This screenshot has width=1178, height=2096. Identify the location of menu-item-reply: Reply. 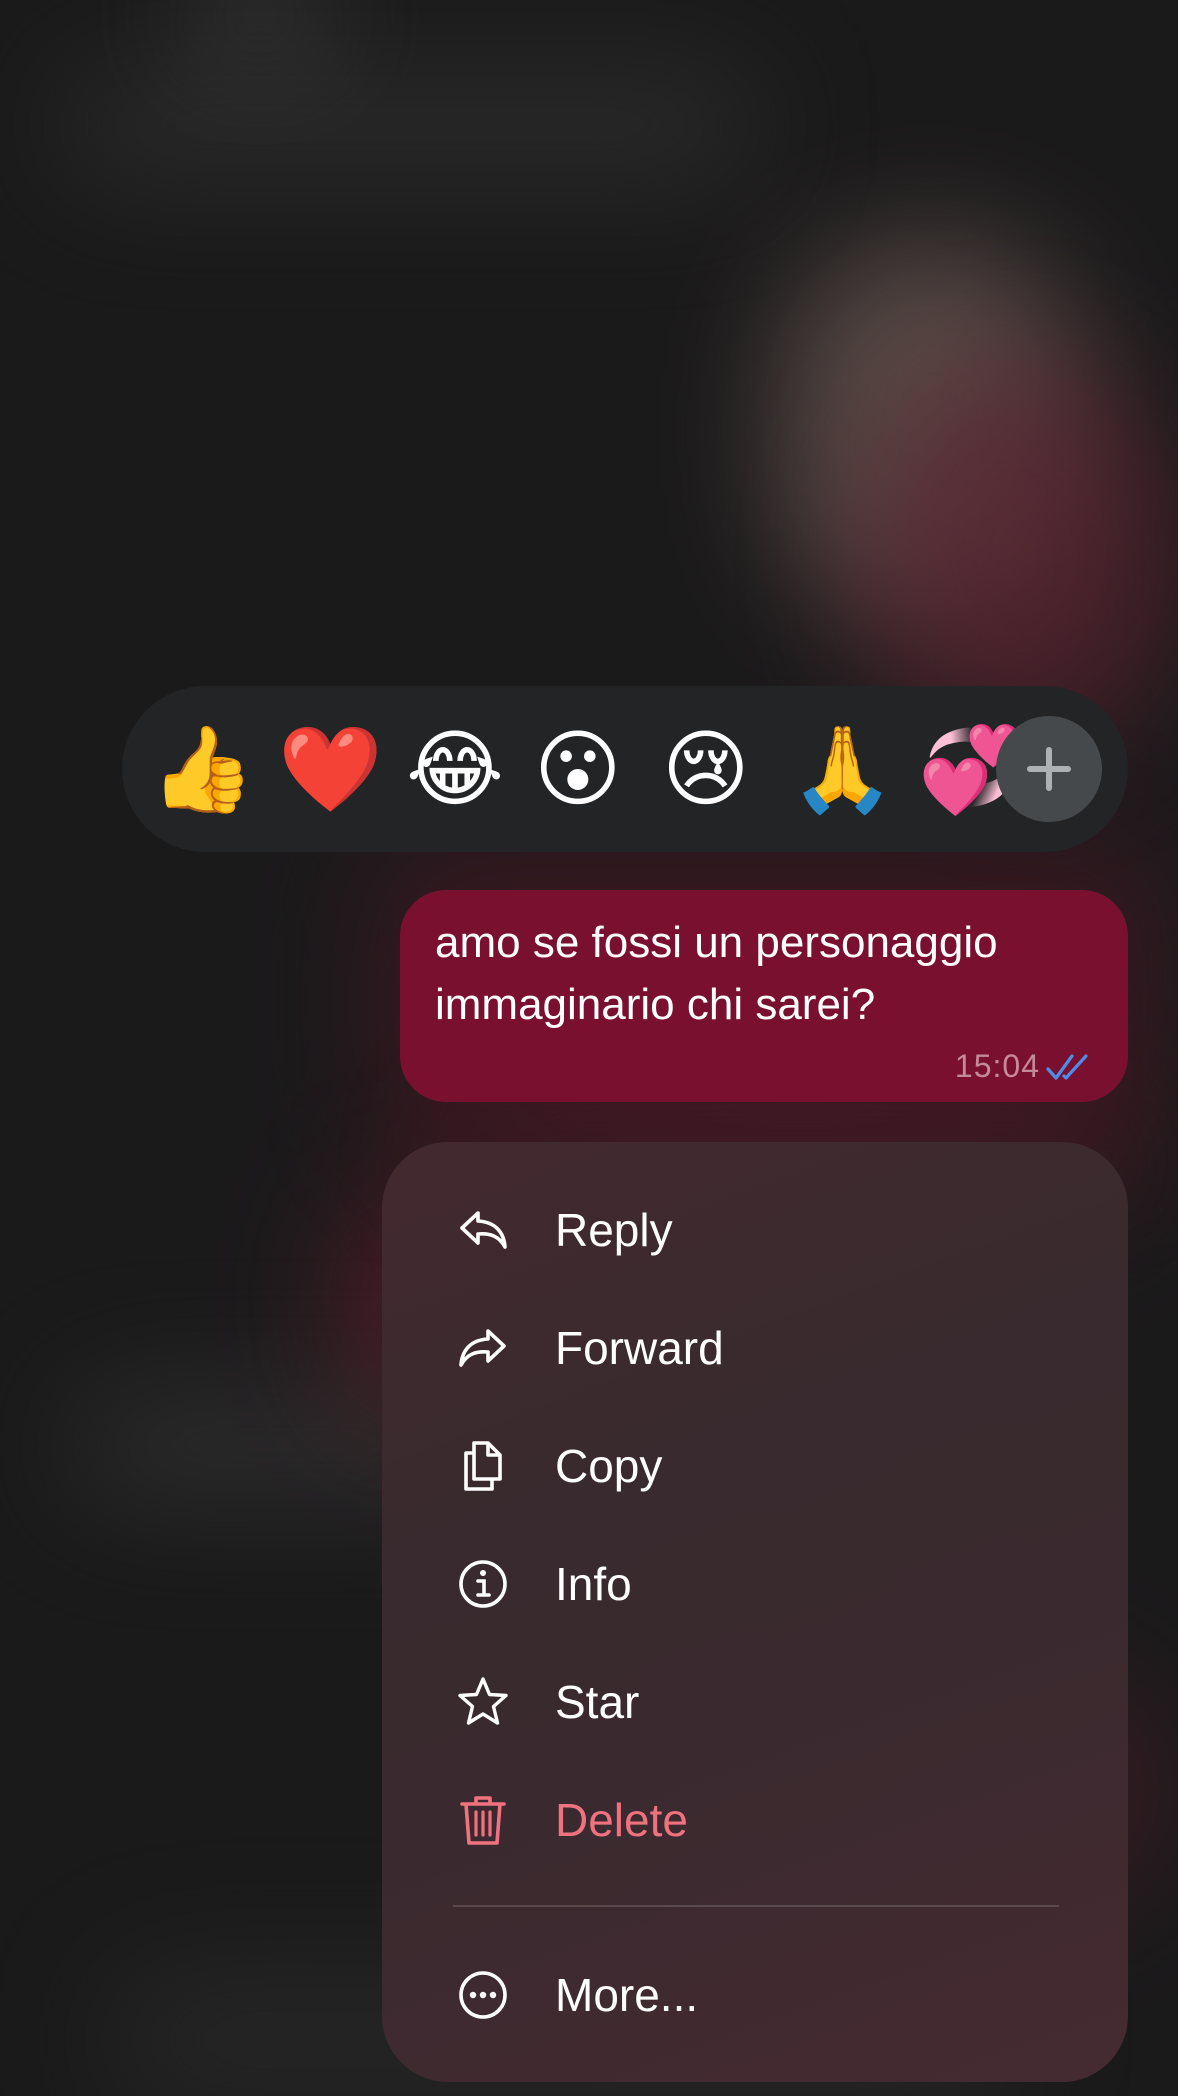
(755, 1230).